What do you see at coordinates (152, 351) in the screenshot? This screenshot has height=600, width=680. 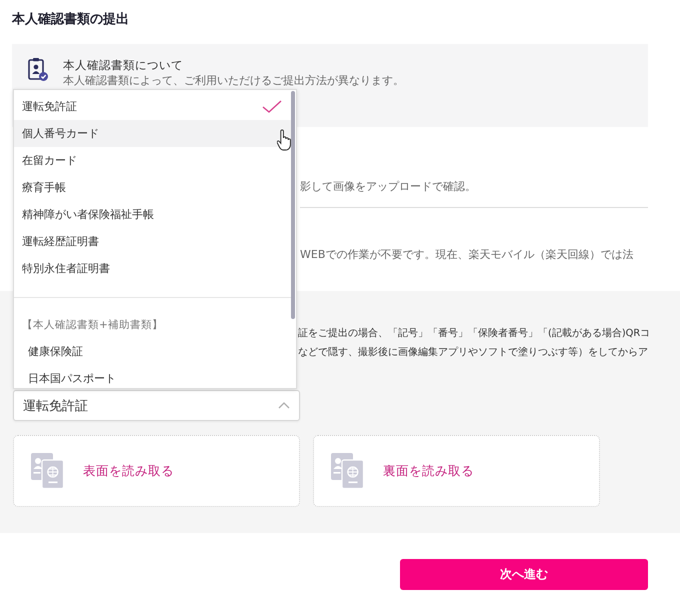 I see `dropdown-option: 健康保険証` at bounding box center [152, 351].